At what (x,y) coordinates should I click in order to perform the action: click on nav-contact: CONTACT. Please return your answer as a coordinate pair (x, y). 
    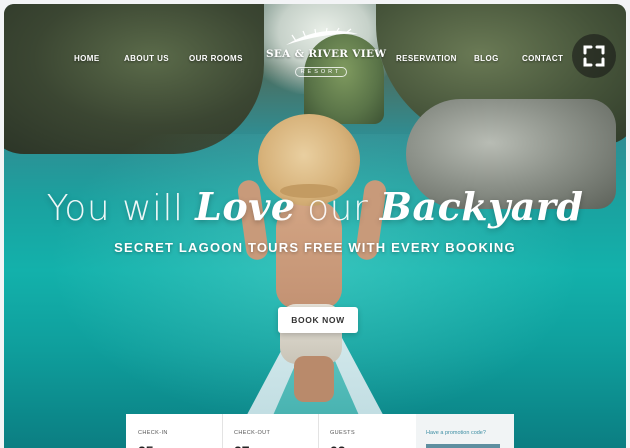
    Looking at the image, I should click on (542, 58).